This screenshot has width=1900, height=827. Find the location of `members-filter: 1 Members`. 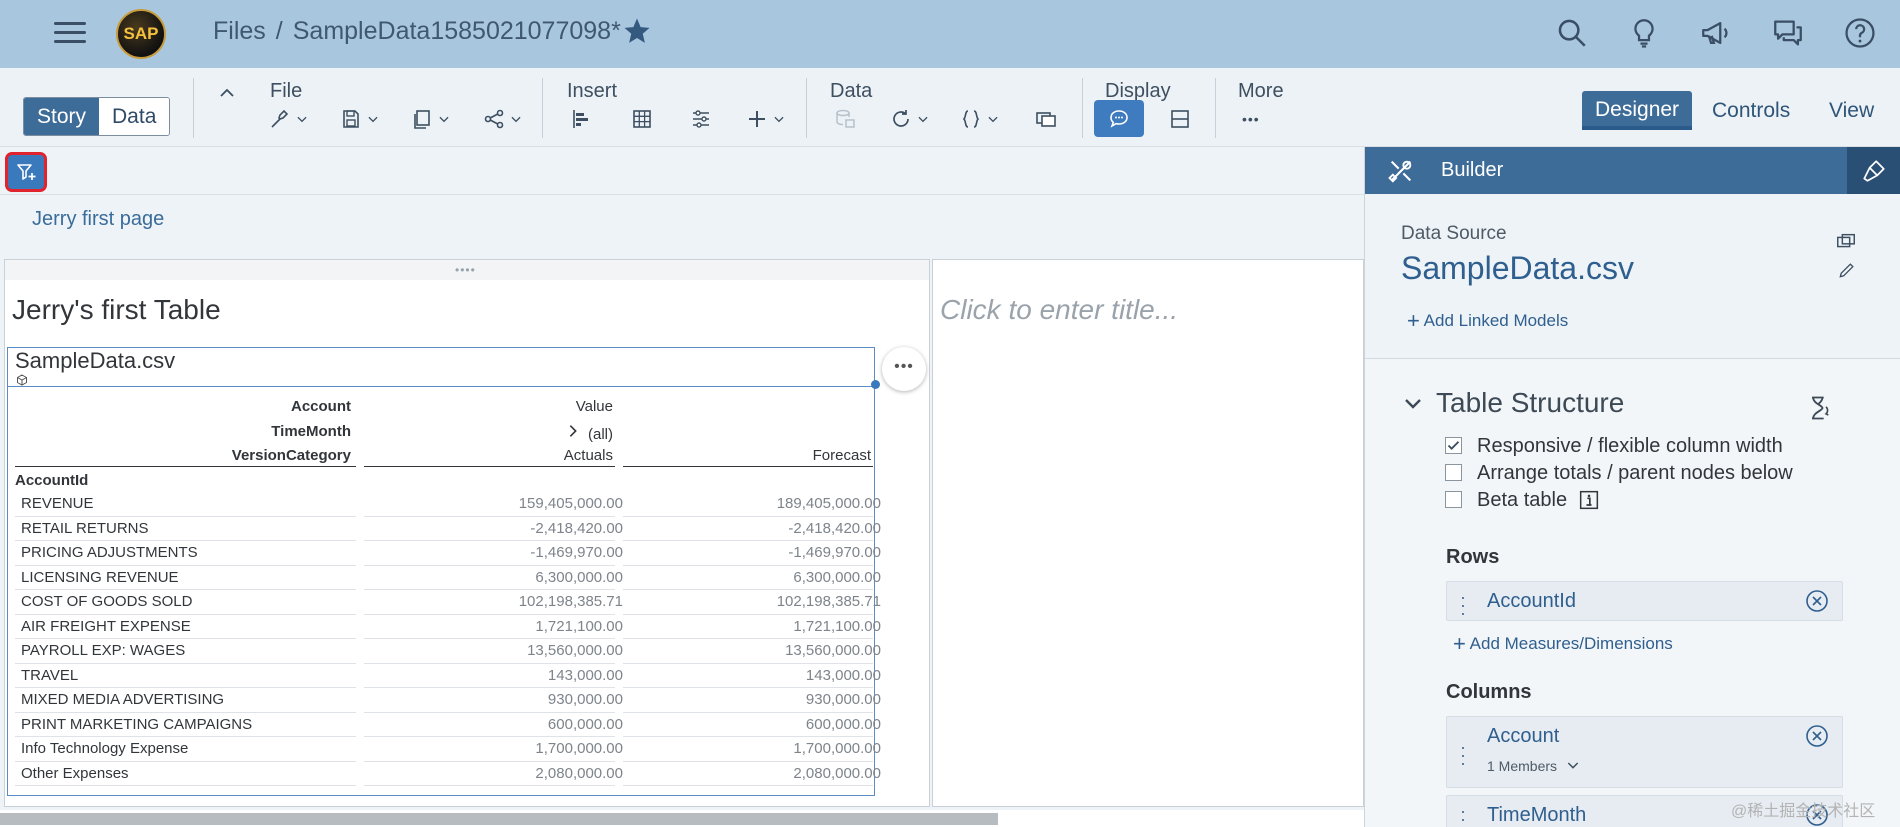

members-filter: 1 Members is located at coordinates (1534, 765).